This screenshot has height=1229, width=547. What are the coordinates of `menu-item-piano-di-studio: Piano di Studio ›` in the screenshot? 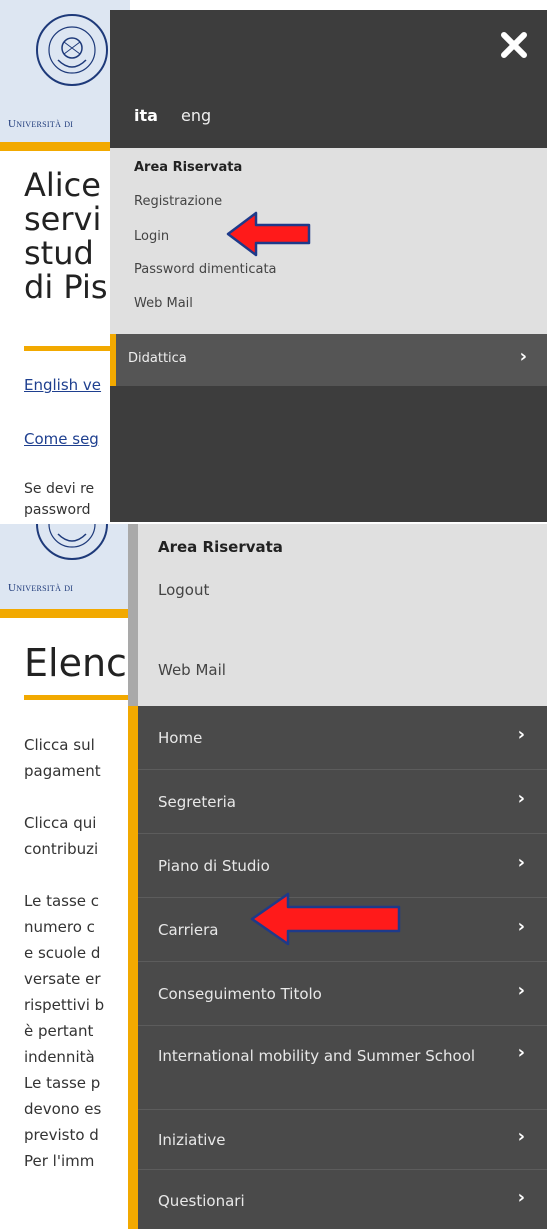 It's located at (342, 866).